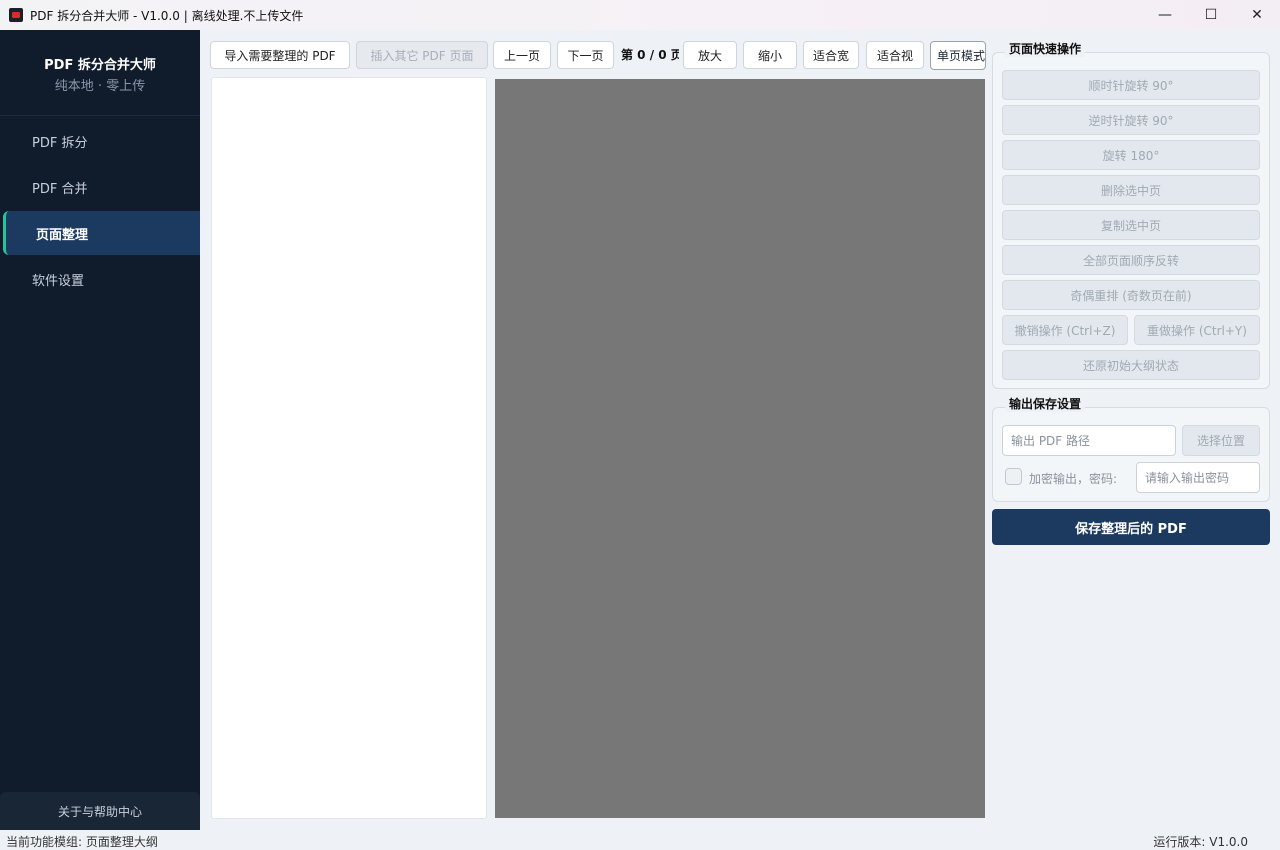 Image resolution: width=1280 pixels, height=850 pixels. I want to click on encrypt-checkbox, so click(1013, 476).